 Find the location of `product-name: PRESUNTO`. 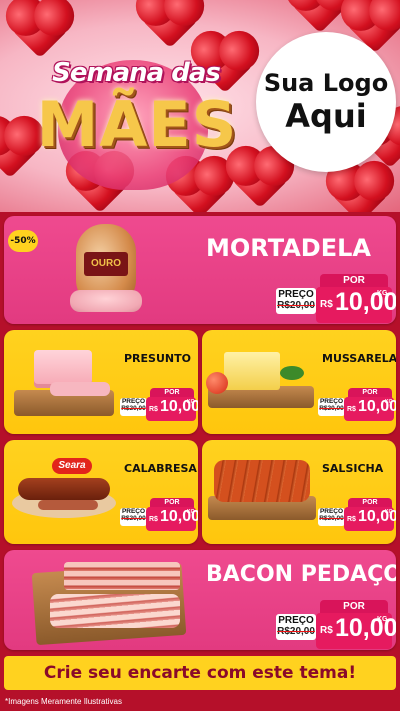

product-name: PRESUNTO is located at coordinates (157, 358).